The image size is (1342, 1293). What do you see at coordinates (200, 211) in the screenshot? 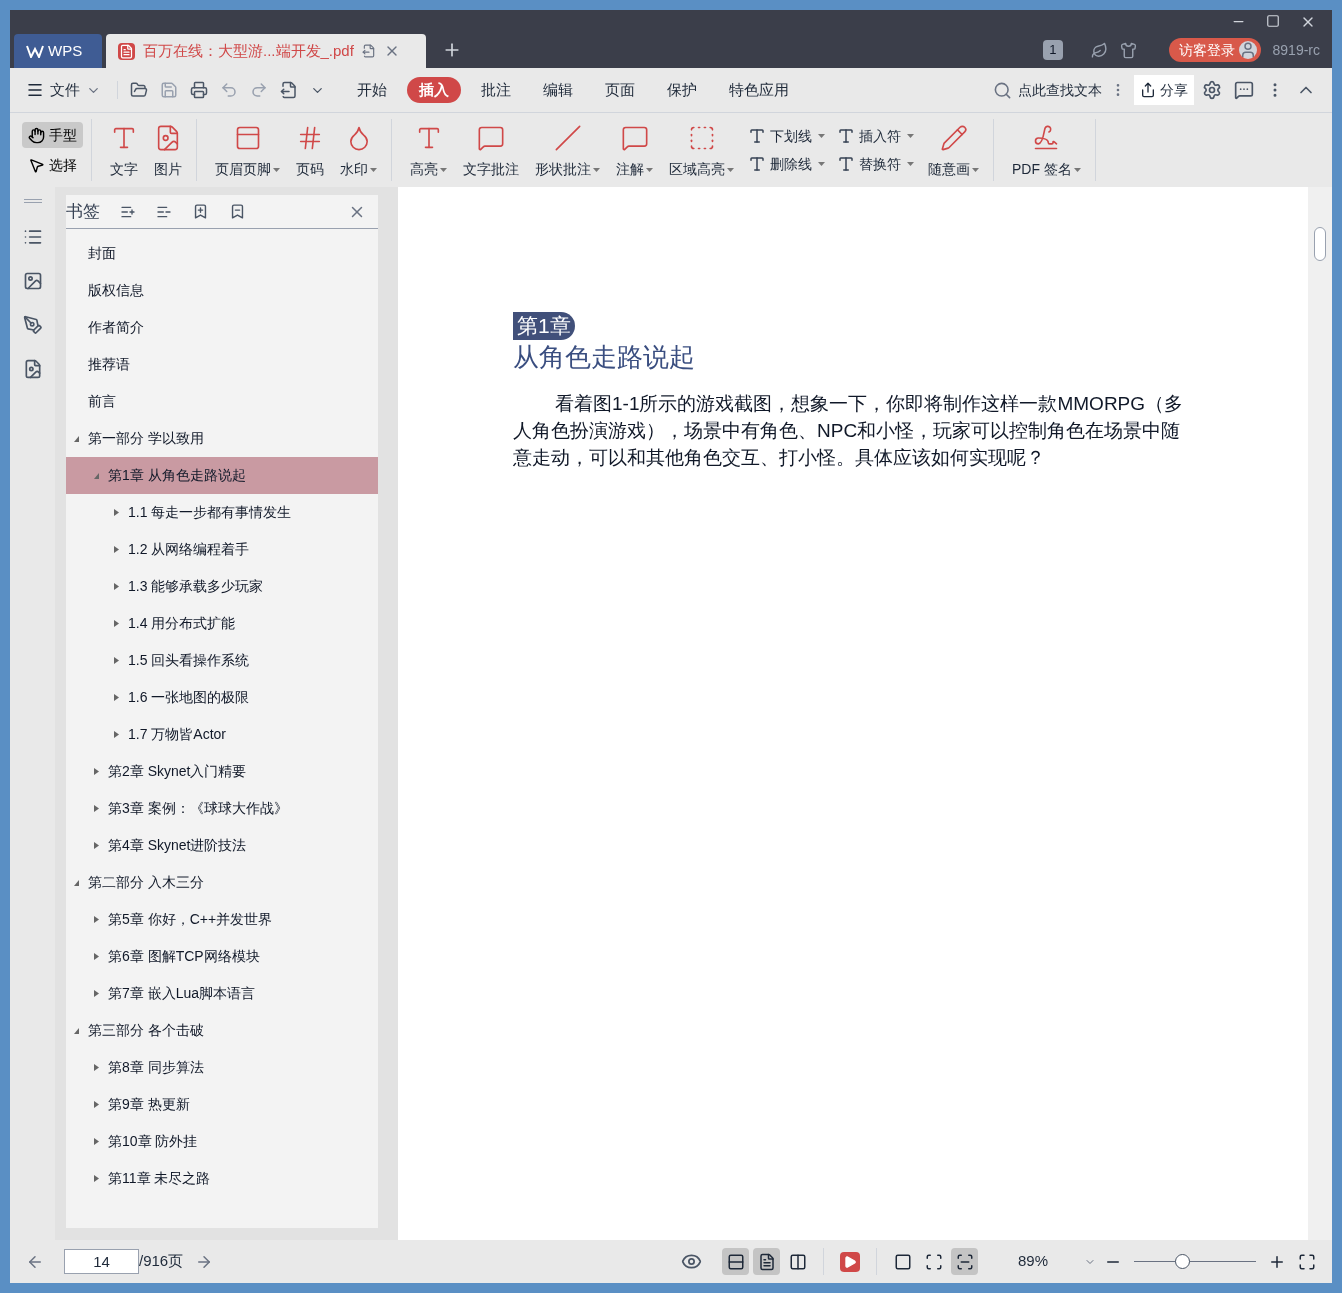
I see `add-bookmark-icon` at bounding box center [200, 211].